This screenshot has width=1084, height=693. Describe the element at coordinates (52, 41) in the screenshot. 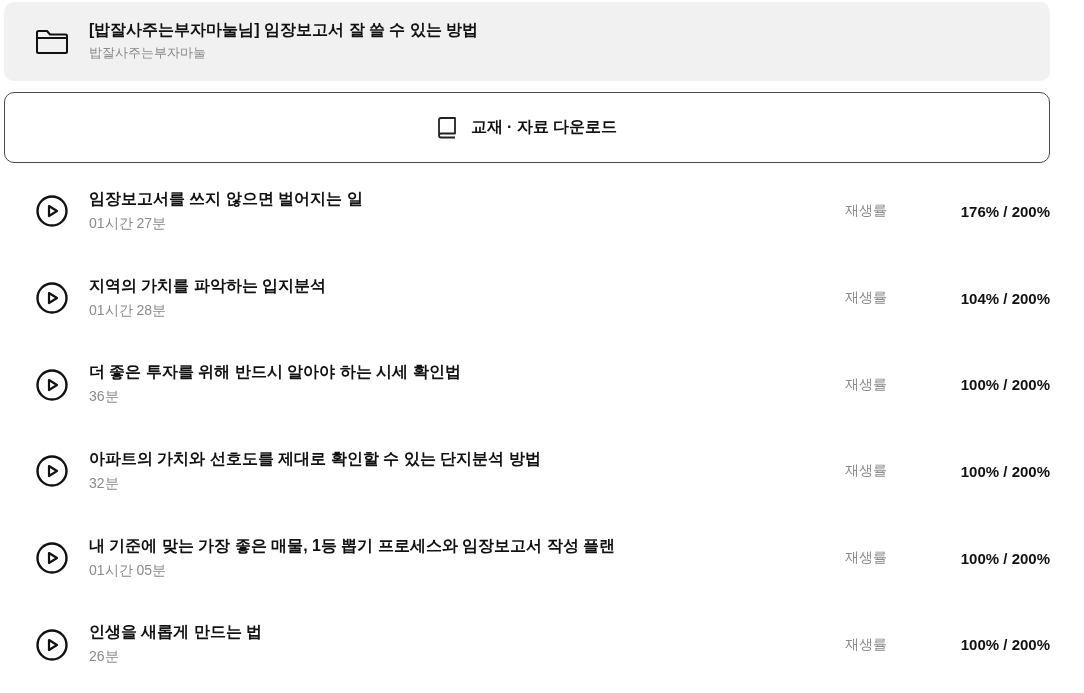

I see `folder-icon` at that location.